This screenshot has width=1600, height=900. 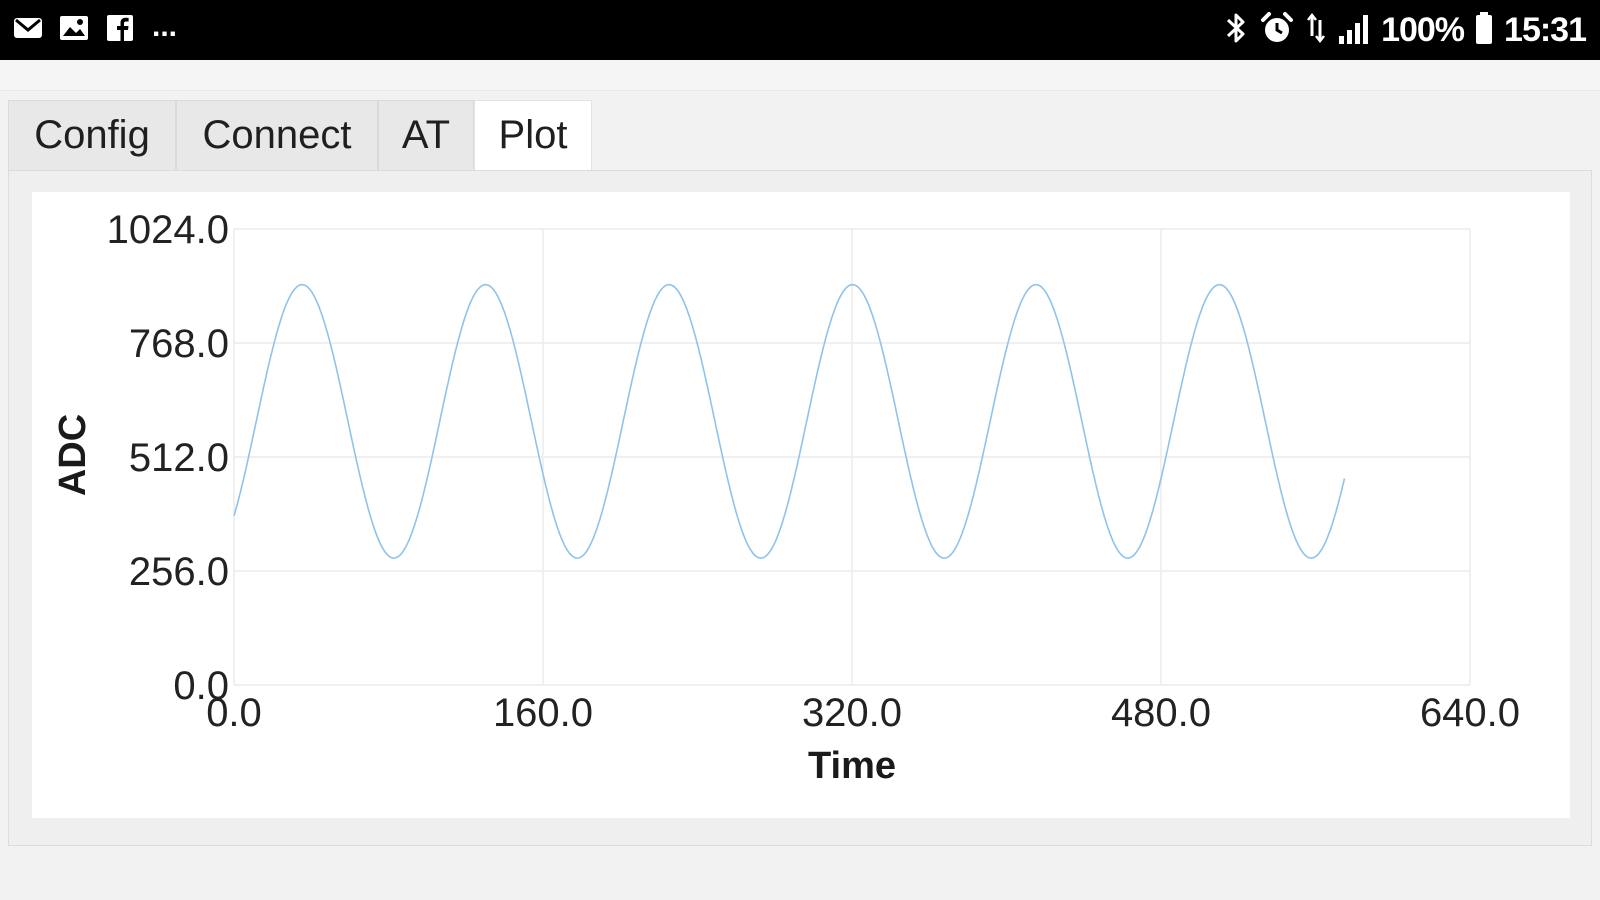 What do you see at coordinates (852, 766) in the screenshot?
I see `x-axis-label: Time` at bounding box center [852, 766].